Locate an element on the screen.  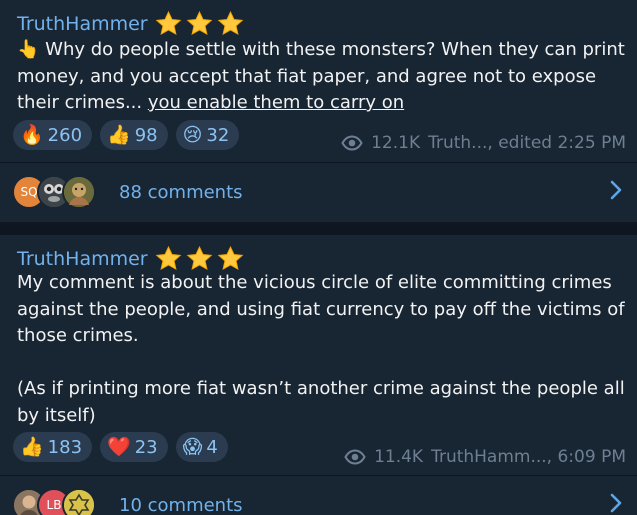
comments-button: LB 10 comments is located at coordinates (318, 495).